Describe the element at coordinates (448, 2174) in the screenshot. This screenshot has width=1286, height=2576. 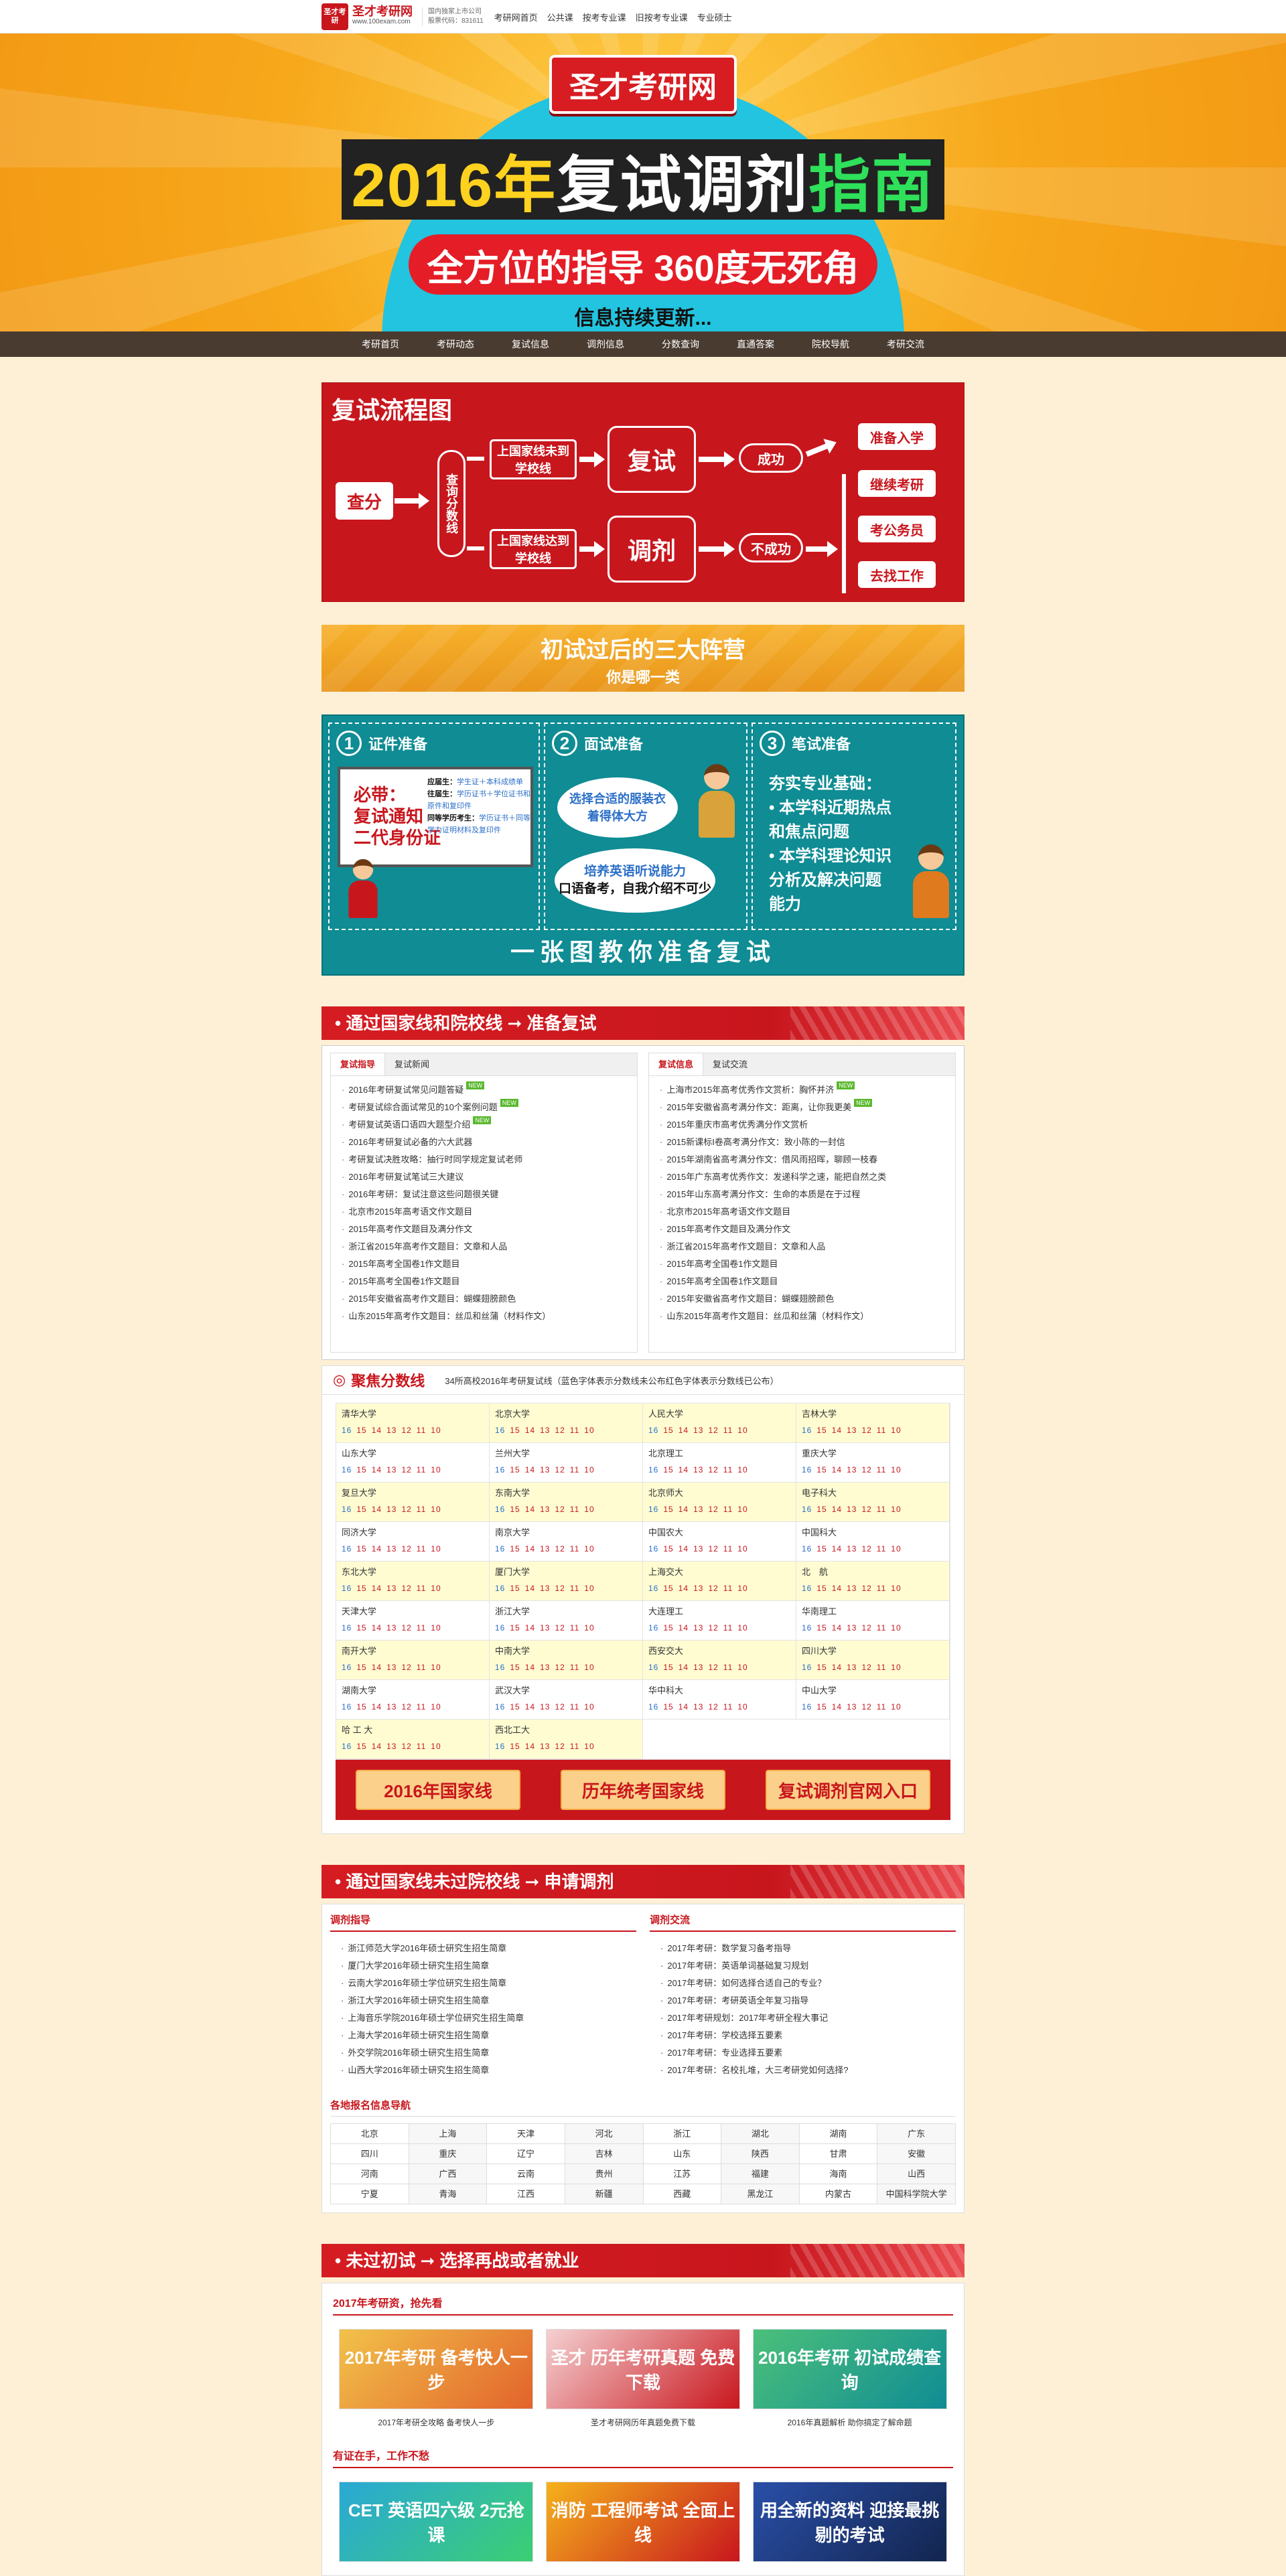
I see `region-link: 广西` at that location.